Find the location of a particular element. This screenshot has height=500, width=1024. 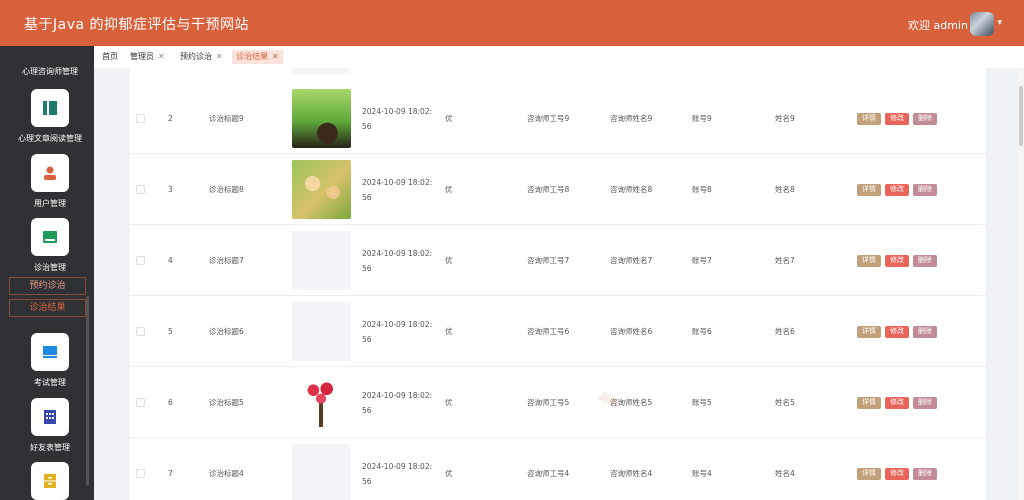

row-index: 6 is located at coordinates (170, 402).